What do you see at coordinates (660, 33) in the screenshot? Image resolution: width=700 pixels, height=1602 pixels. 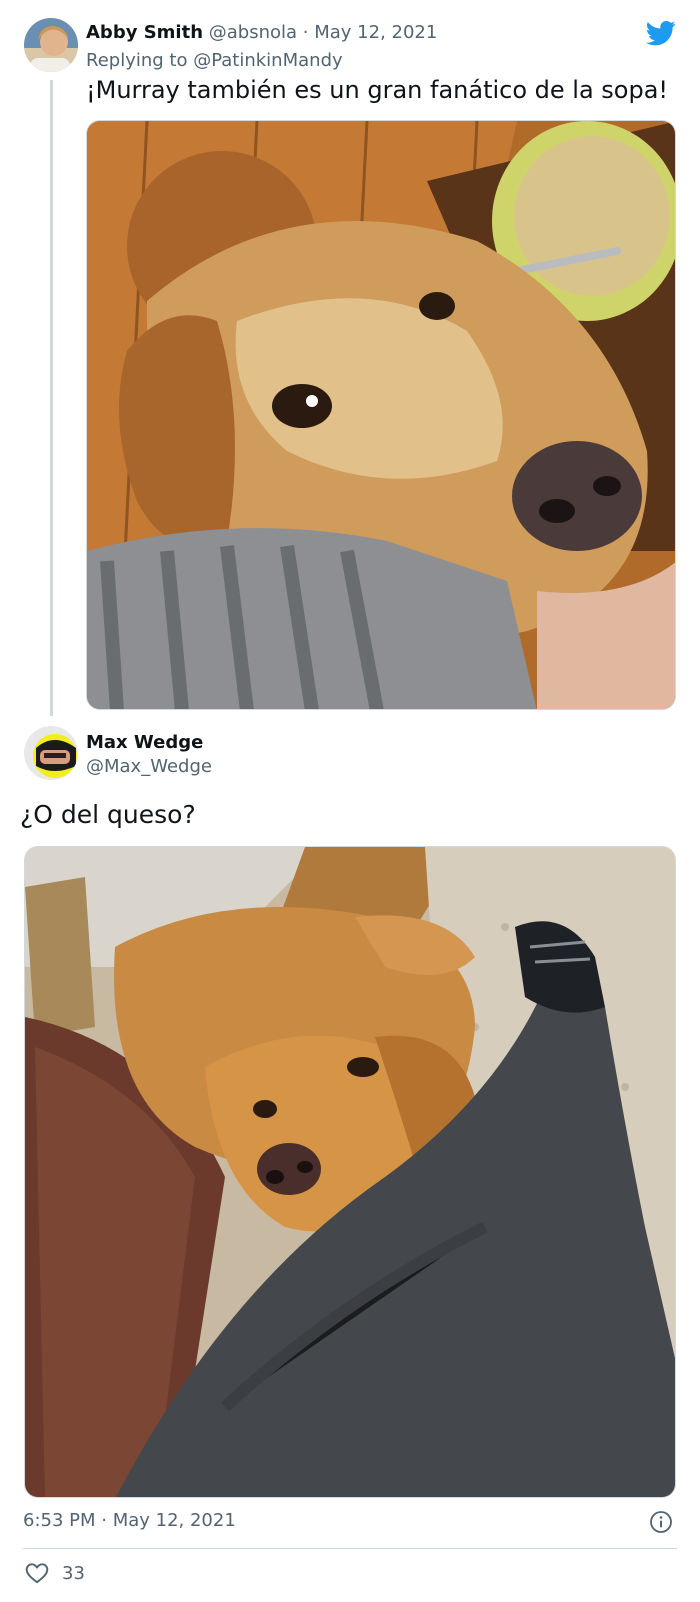 I see `twitter-bird-icon` at bounding box center [660, 33].